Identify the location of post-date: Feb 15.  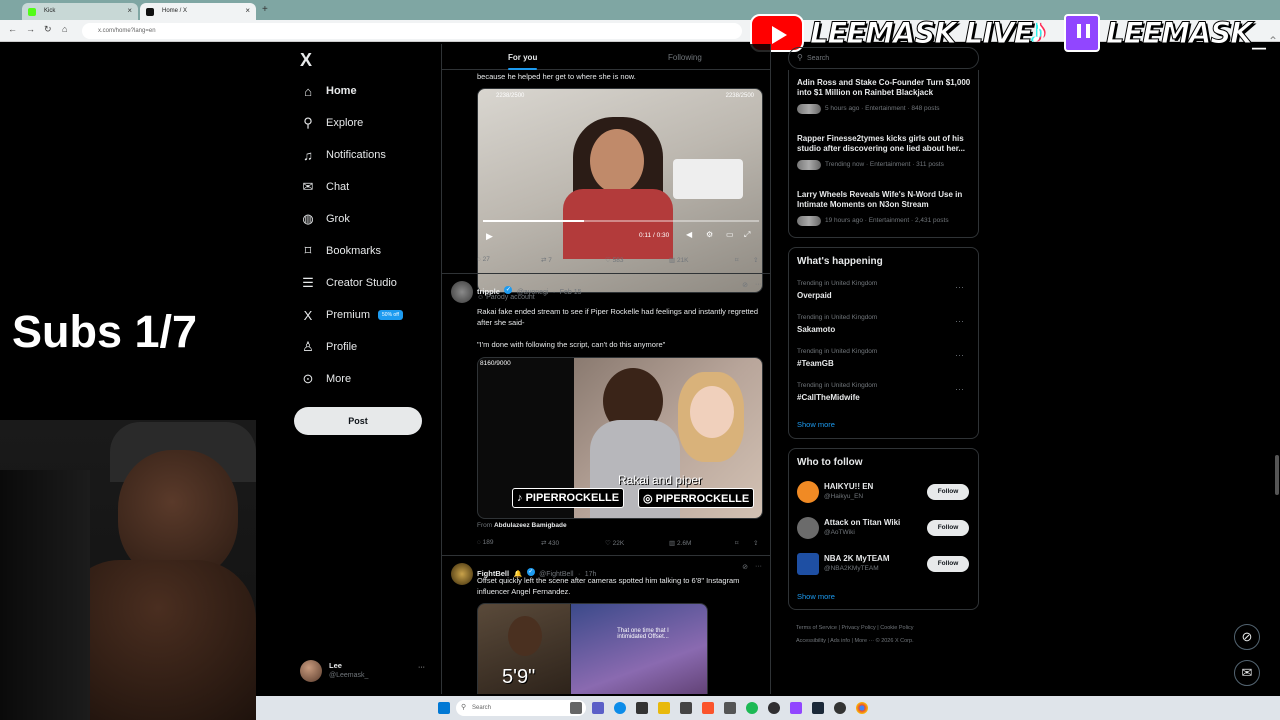
(571, 292).